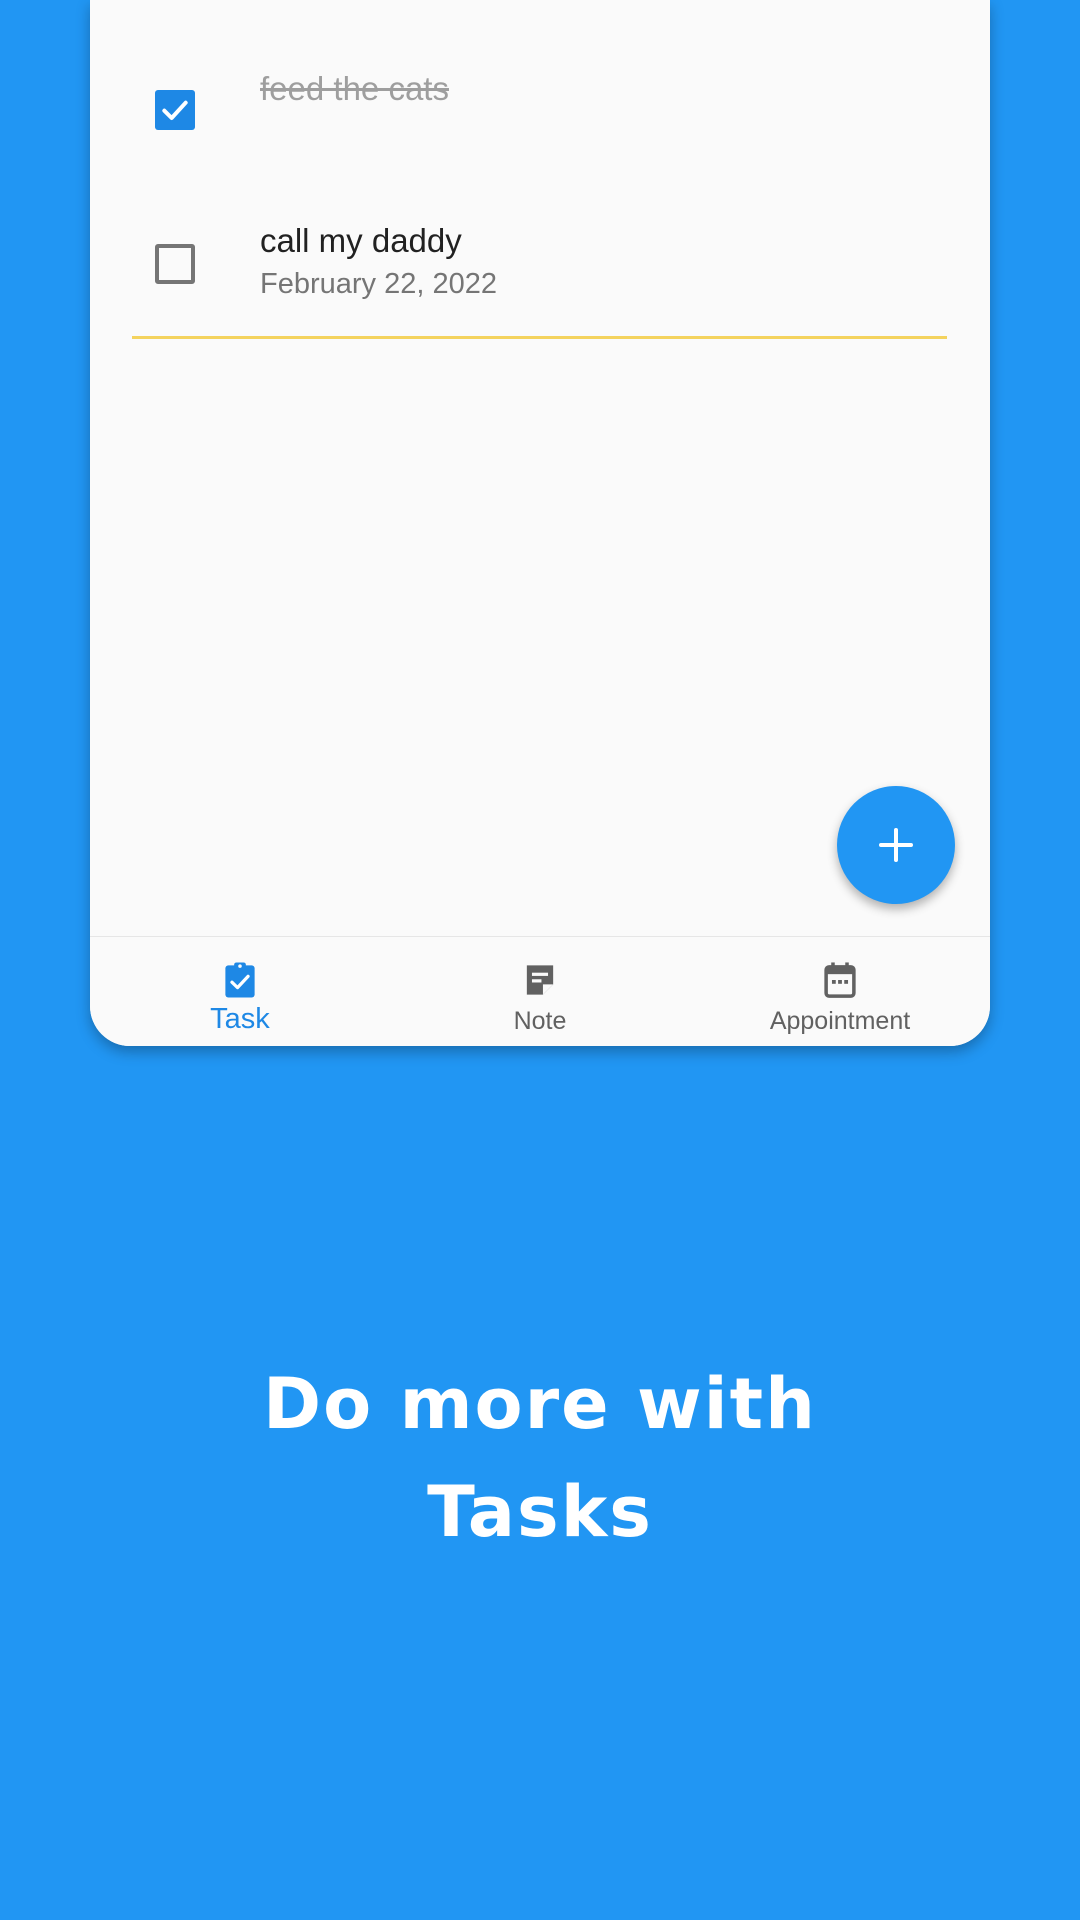 This screenshot has width=1080, height=1920. What do you see at coordinates (540, 1404) in the screenshot?
I see `promo-line-1: Do more with` at bounding box center [540, 1404].